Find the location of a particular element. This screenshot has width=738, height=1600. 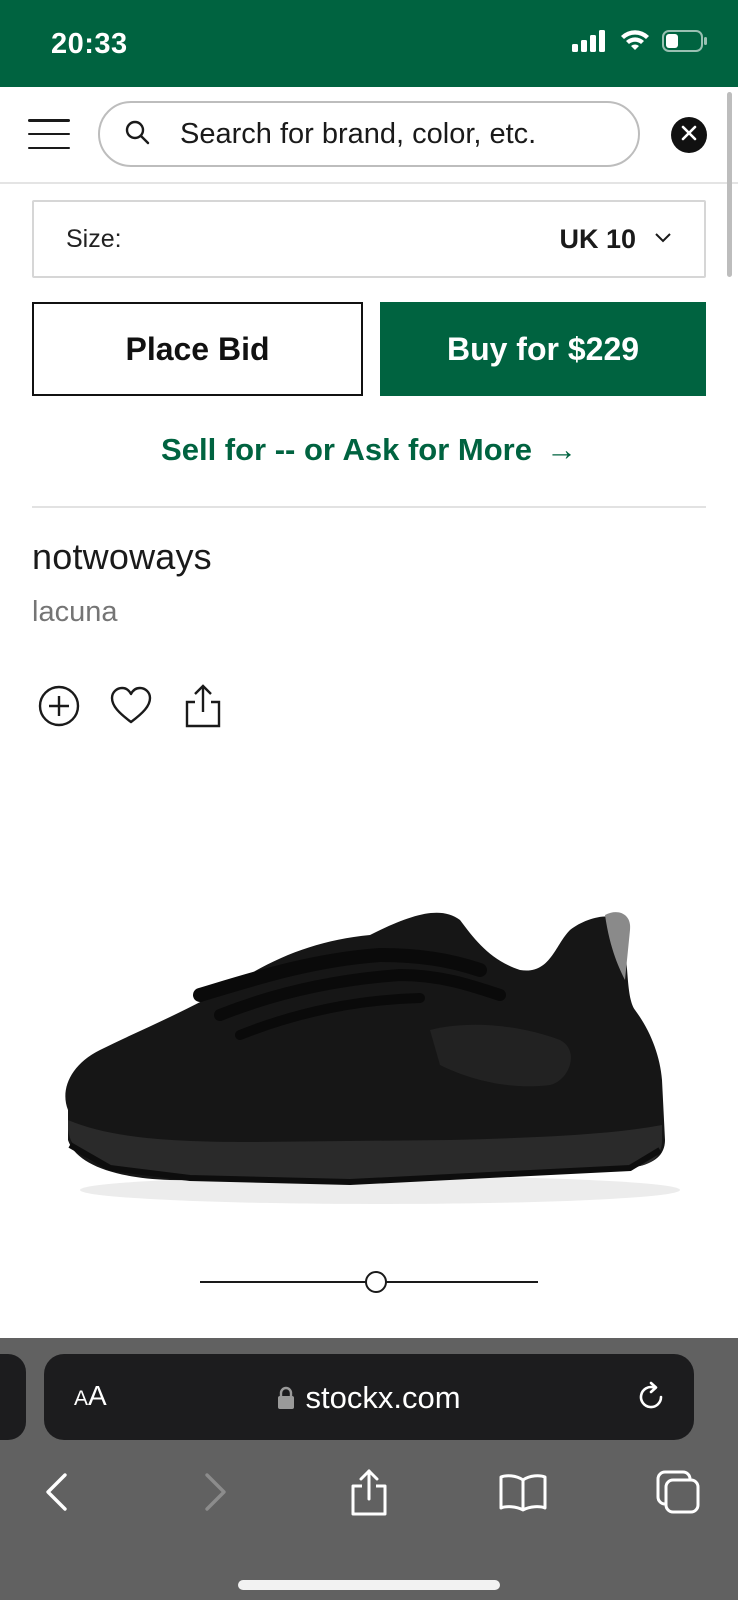

forward-icon is located at coordinates (216, 1494).